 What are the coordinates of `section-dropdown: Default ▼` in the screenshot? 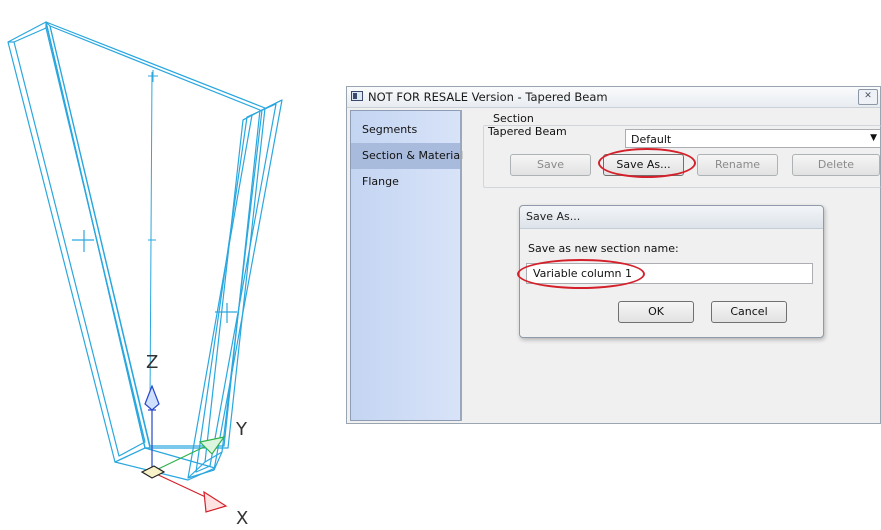 It's located at (752, 138).